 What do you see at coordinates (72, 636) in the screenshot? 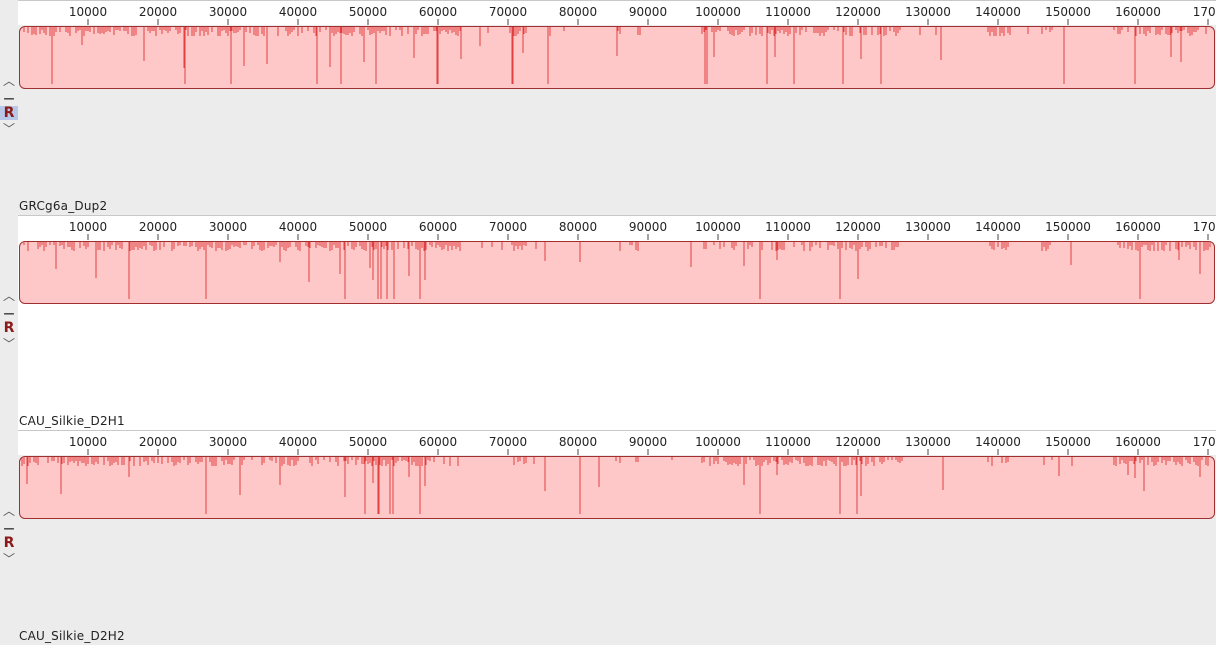
I see `sequence-name-label: CAU_Silkie_D2H2` at bounding box center [72, 636].